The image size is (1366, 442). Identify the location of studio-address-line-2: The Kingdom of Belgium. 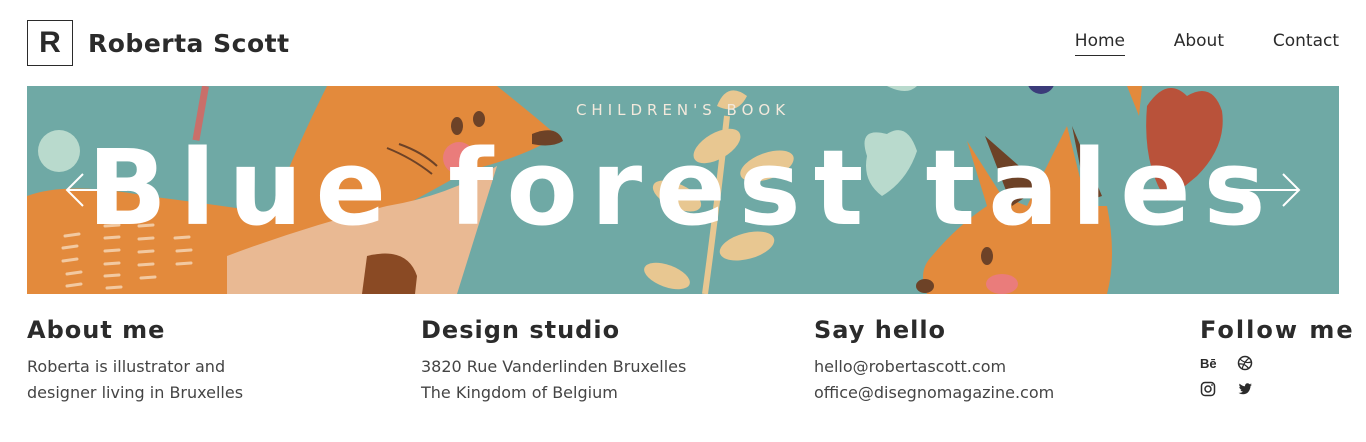
(519, 392).